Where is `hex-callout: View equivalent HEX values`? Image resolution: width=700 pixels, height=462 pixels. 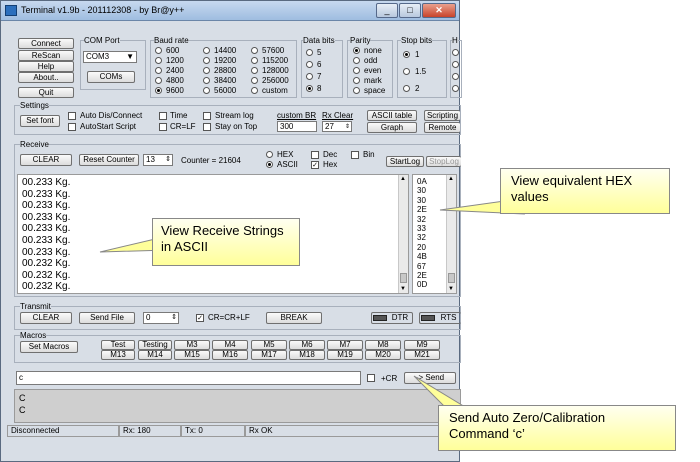
hex-callout: View equivalent HEX values is located at coordinates (585, 191).